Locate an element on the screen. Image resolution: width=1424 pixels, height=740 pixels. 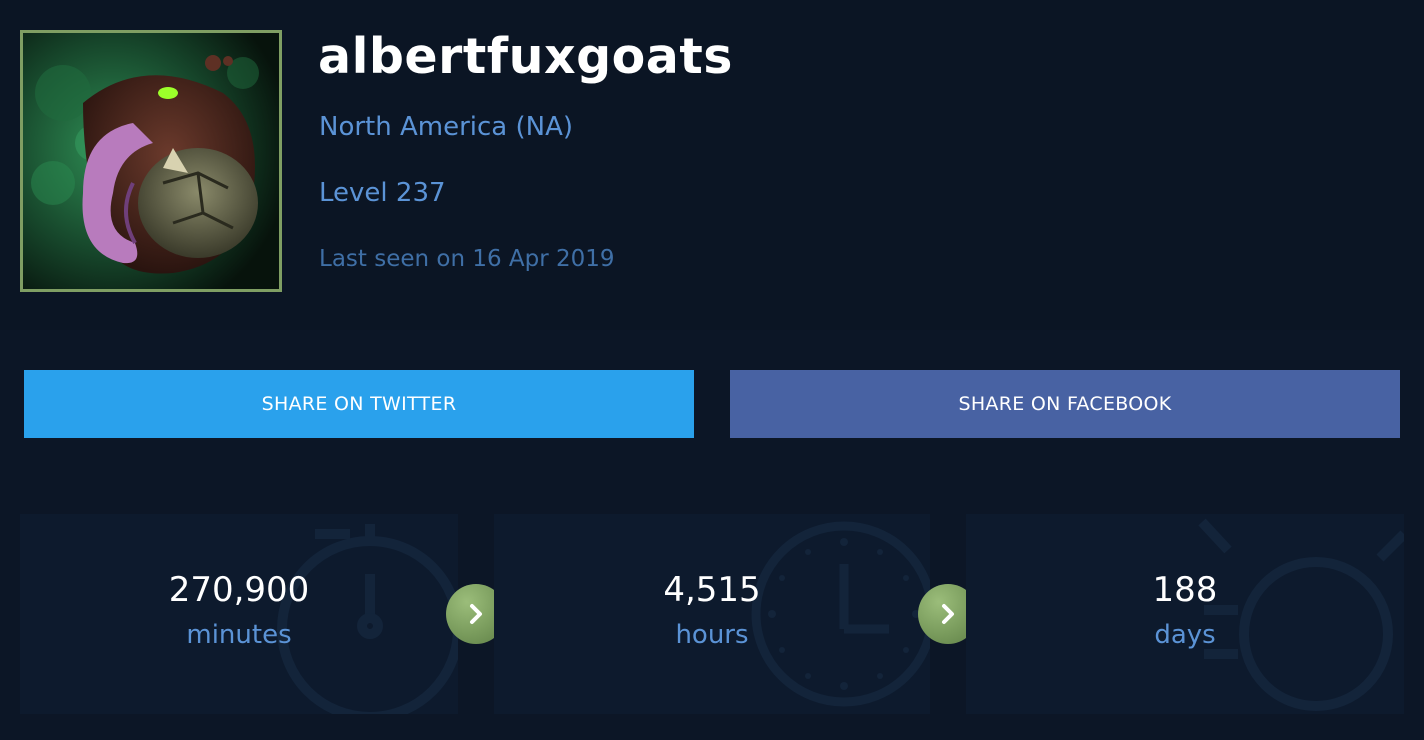
profile-avatar is located at coordinates (151, 161).